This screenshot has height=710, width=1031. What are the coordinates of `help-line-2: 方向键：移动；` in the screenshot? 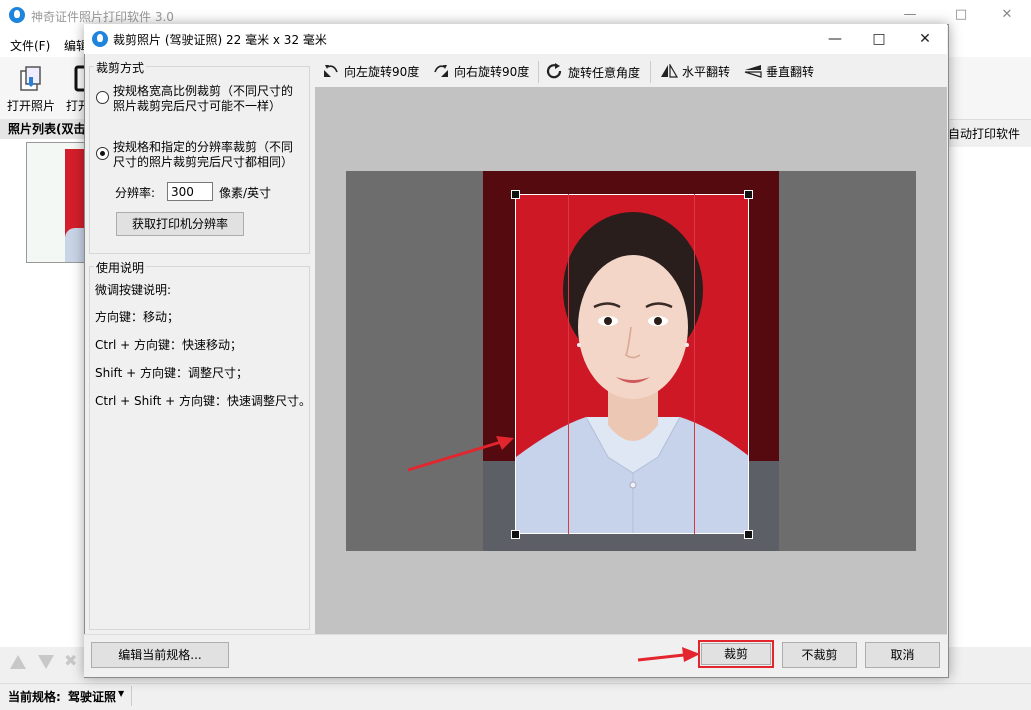 It's located at (137, 317).